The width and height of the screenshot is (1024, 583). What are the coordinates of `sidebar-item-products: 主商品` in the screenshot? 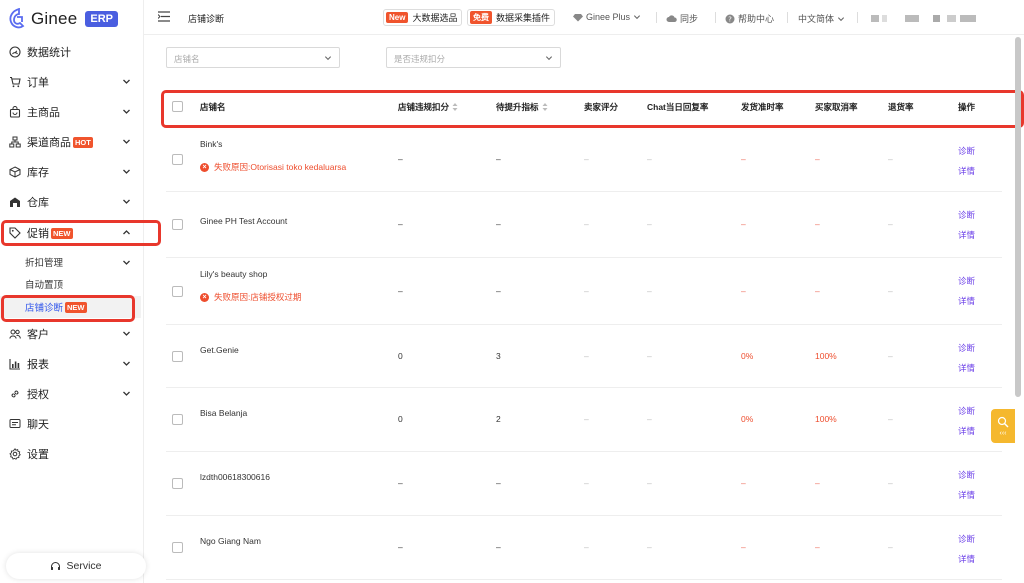 It's located at (72, 112).